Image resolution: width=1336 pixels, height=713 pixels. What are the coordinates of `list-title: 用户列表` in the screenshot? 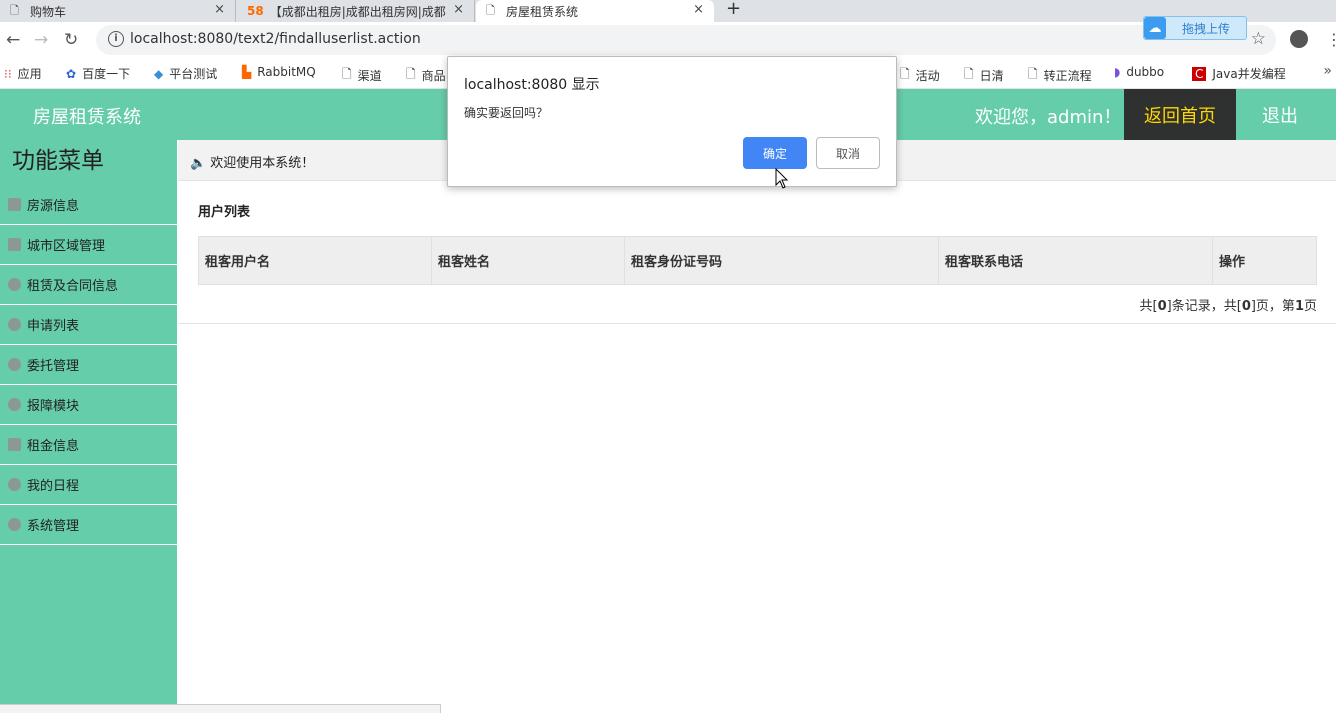 It's located at (224, 212).